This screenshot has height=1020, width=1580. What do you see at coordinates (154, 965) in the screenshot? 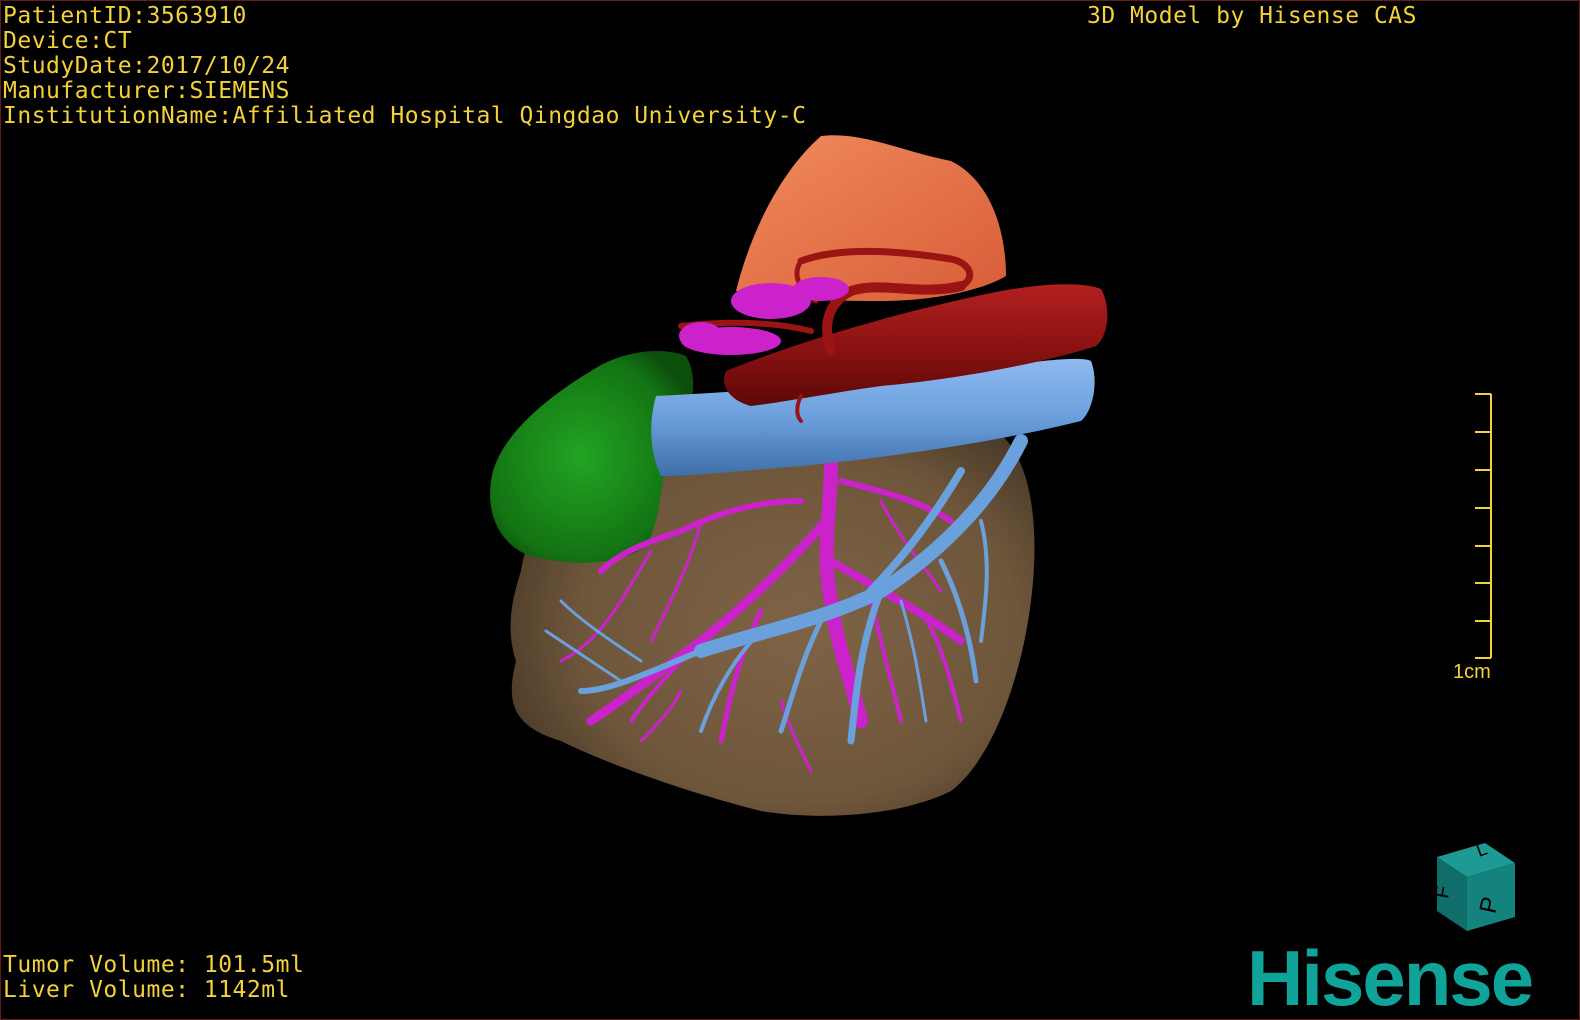
I see `tumor-volume-text: Tumor Volume: 101.5ml` at bounding box center [154, 965].